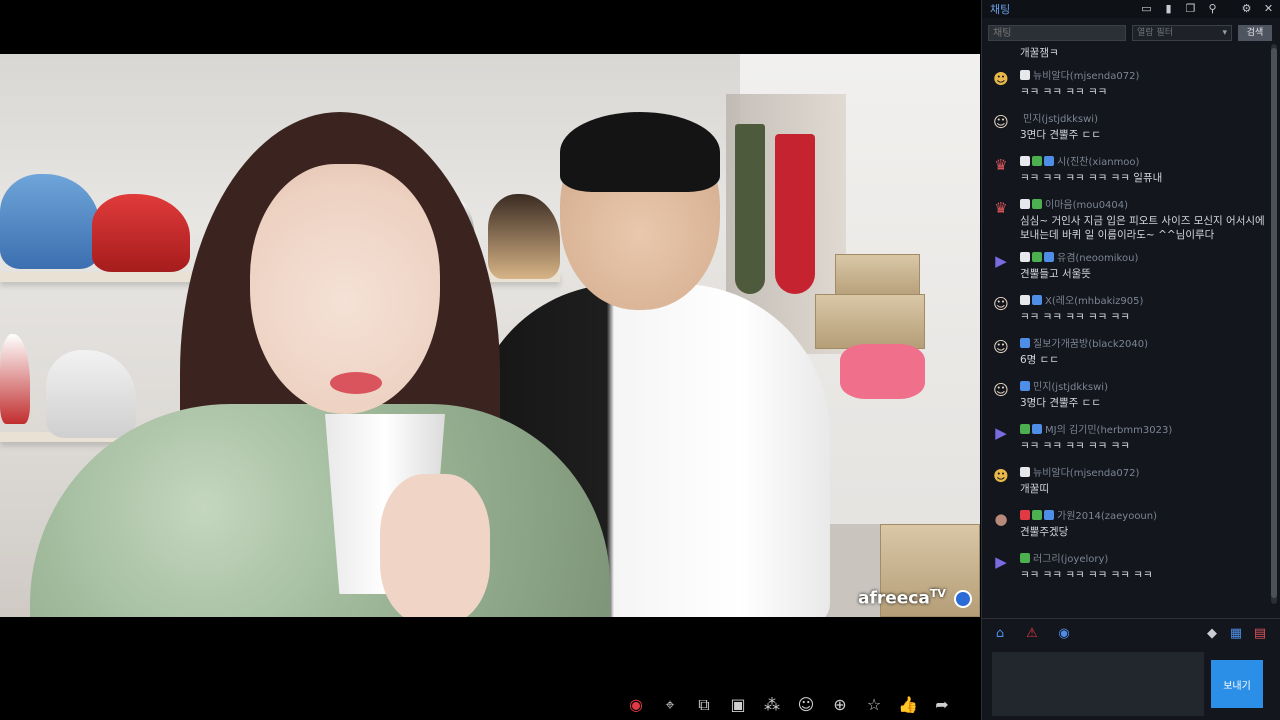 The width and height of the screenshot is (1280, 720). What do you see at coordinates (1098, 162) in the screenshot?
I see `chat-nickname: 시(진찬(xianmoo)` at bounding box center [1098, 162].